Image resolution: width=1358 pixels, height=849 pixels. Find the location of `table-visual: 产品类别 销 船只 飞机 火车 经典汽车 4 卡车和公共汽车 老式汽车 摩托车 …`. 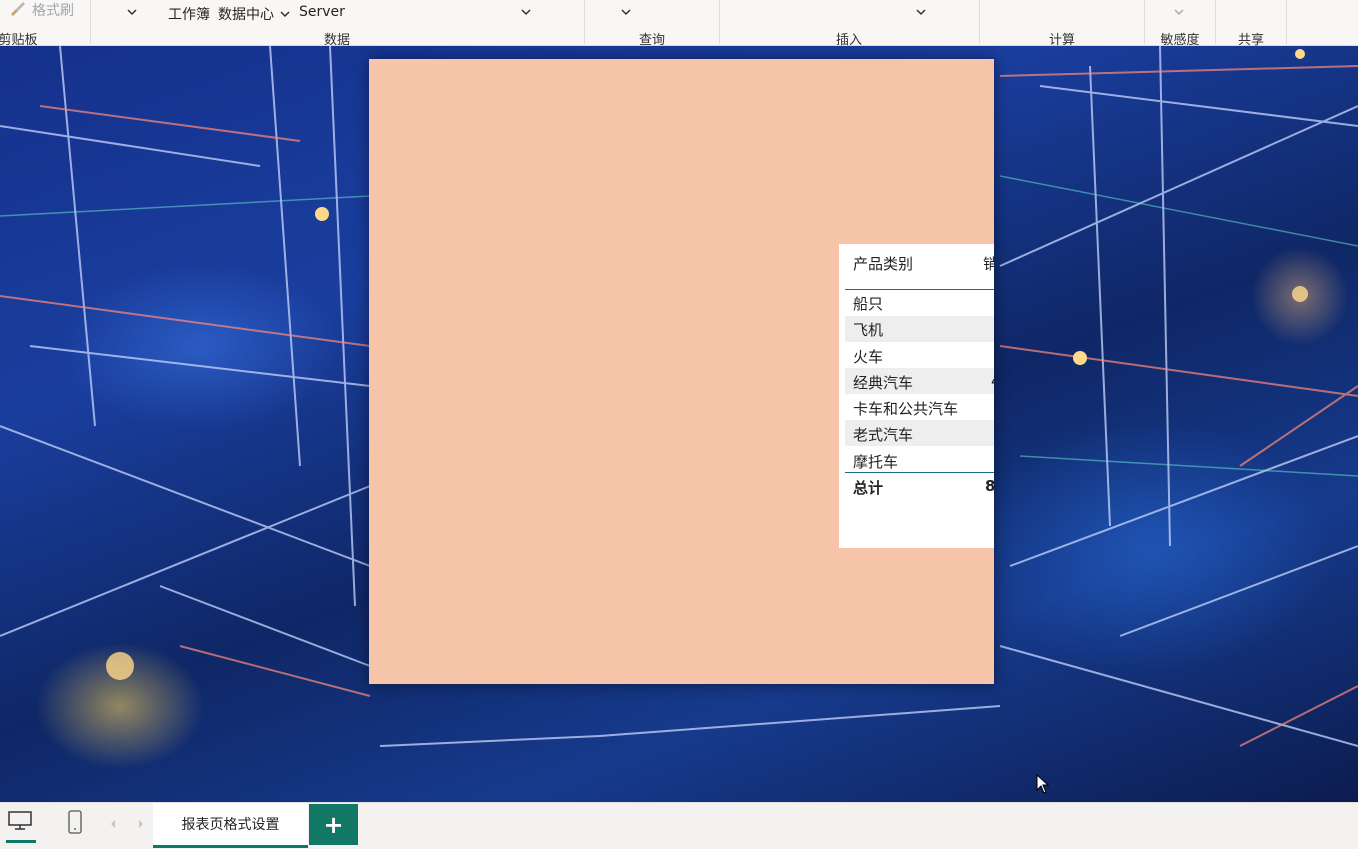

table-visual: 产品类别 销 船只 飞机 火车 经典汽车 4 卡车和公共汽车 老式汽车 摩托车 … is located at coordinates (916, 396).